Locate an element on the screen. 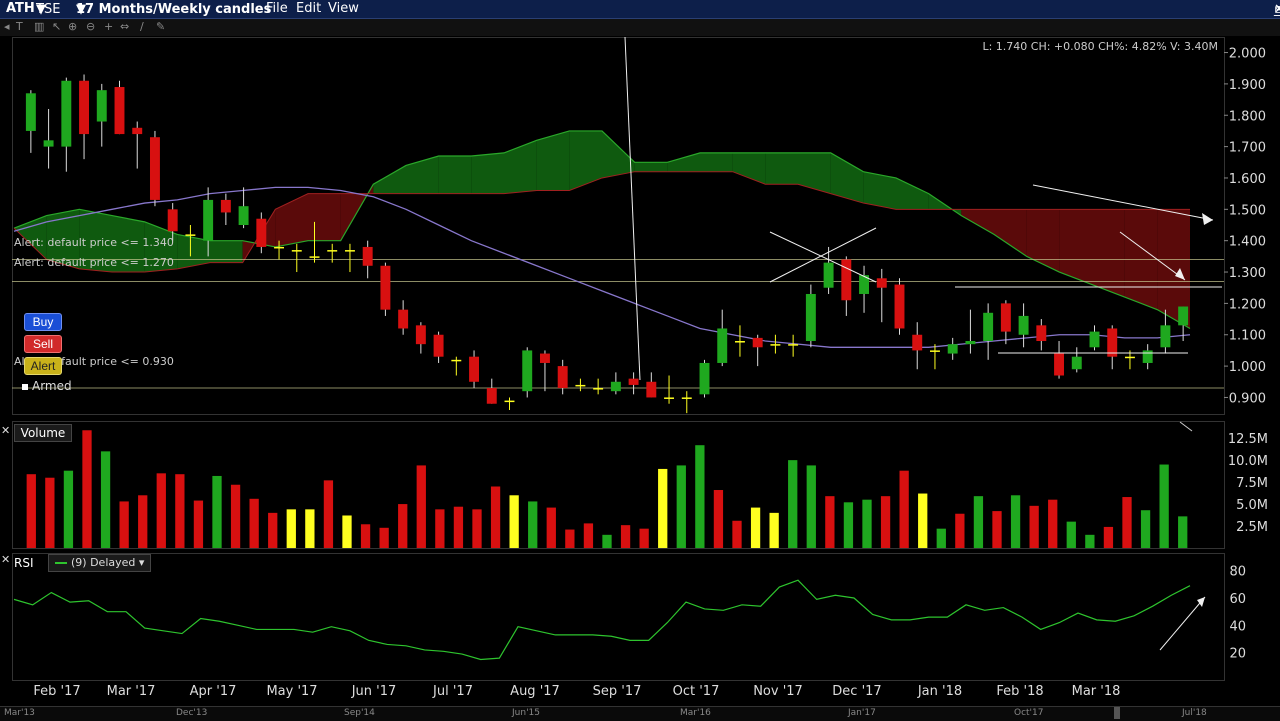 This screenshot has width=1280, height=721. close-icon: ✕ is located at coordinates (1277, 9).